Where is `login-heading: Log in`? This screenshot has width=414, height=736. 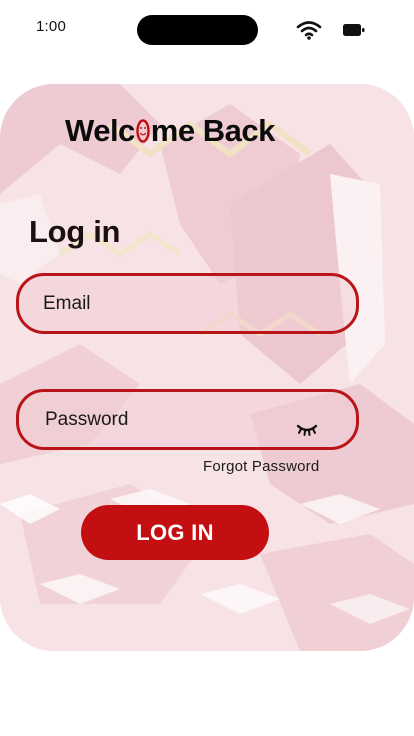 login-heading: Log in is located at coordinates (75, 231).